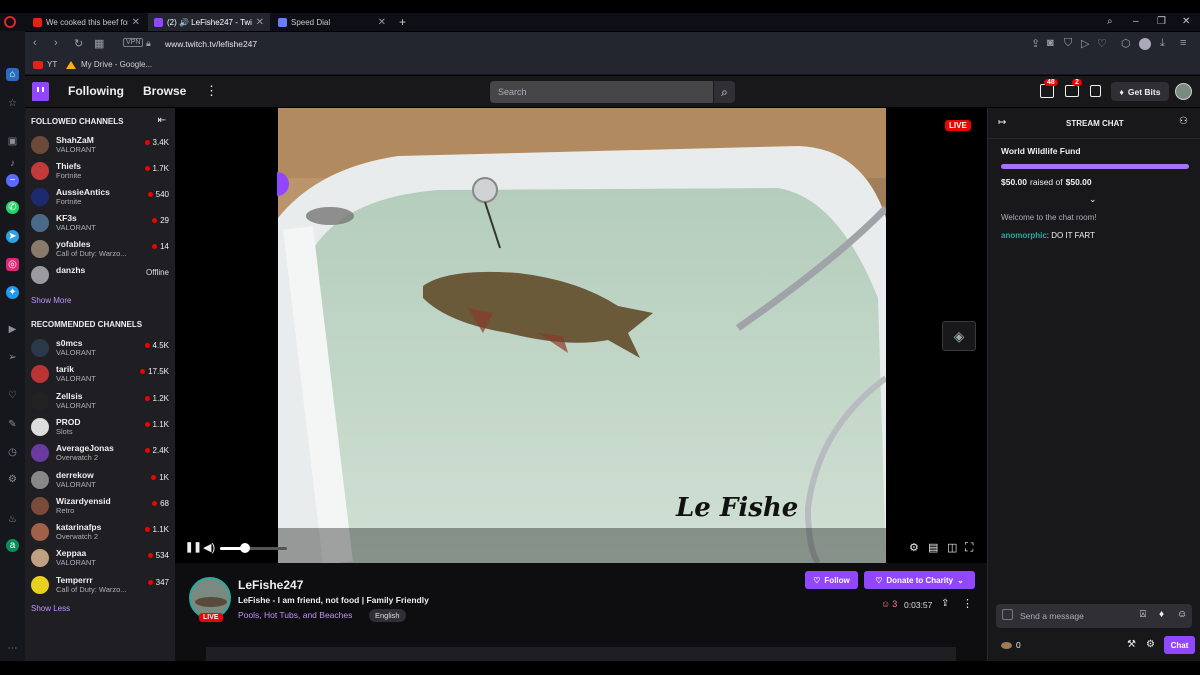 The height and width of the screenshot is (675, 1200). What do you see at coordinates (12, 236) in the screenshot?
I see `telegram-icon: ➤` at bounding box center [12, 236].